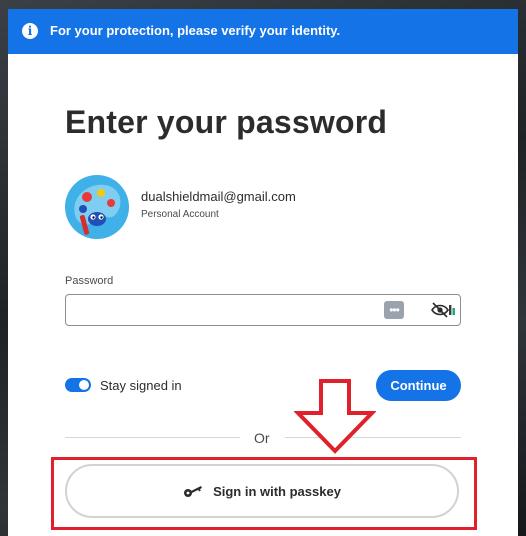 Image resolution: width=526 pixels, height=536 pixels. What do you see at coordinates (193, 491) in the screenshot?
I see `key-icon` at bounding box center [193, 491].